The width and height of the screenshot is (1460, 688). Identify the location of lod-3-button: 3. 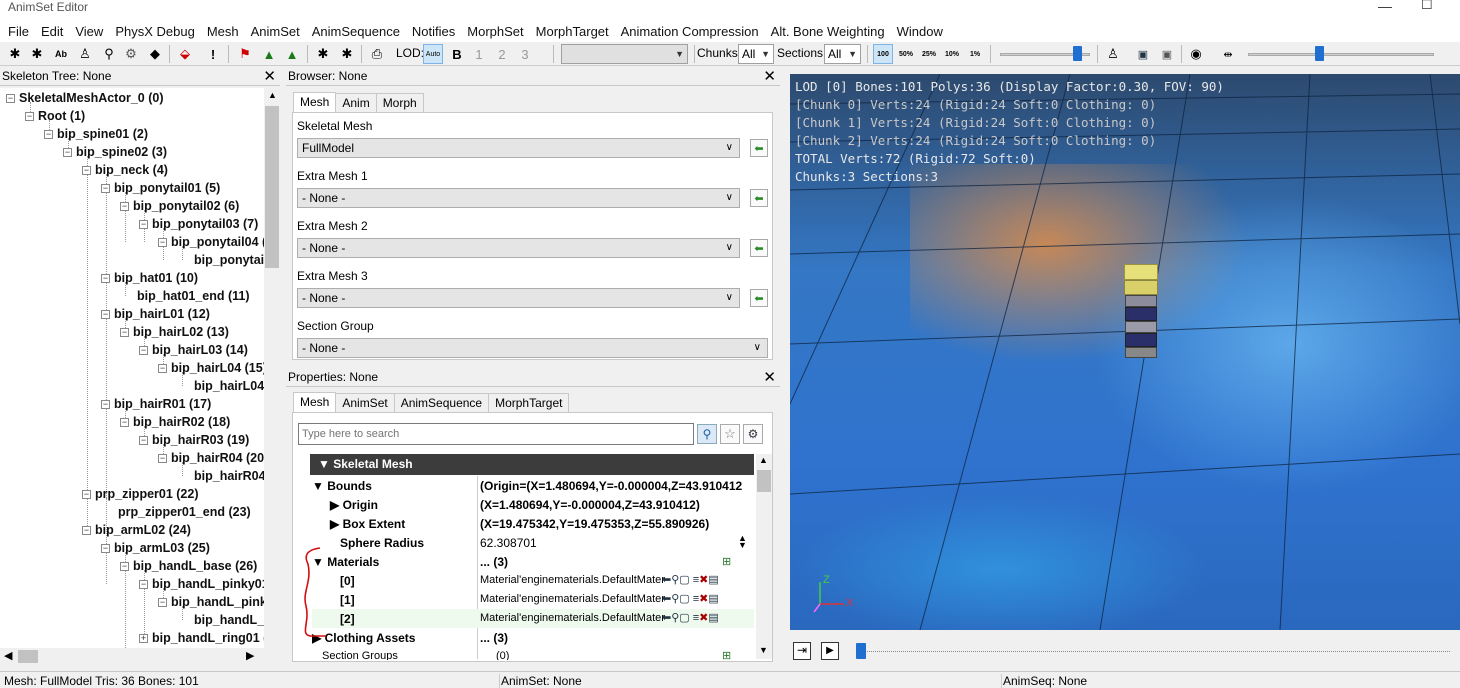
(525, 54).